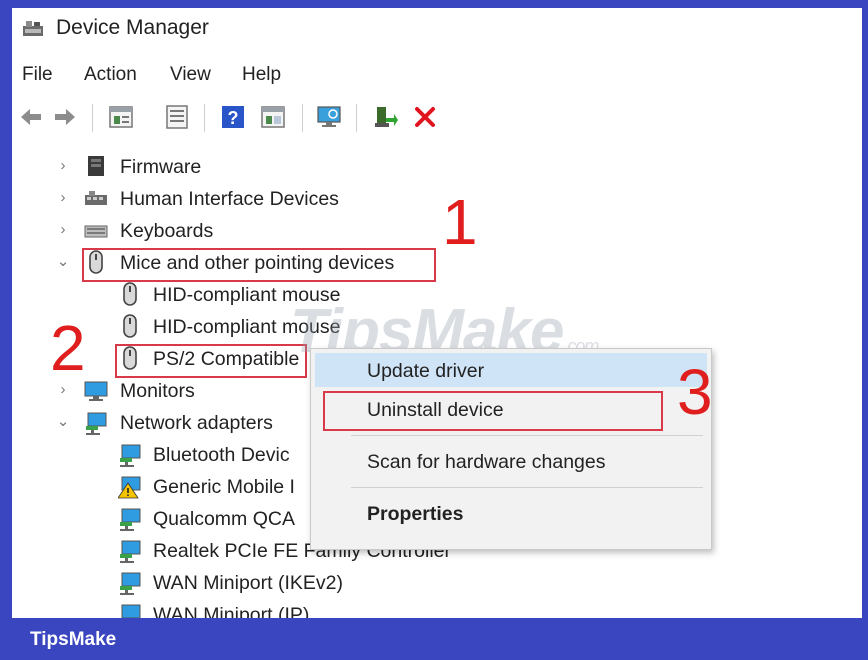 This screenshot has width=868, height=660. I want to click on tree-item-keyboards: › Keyboards, so click(312, 231).